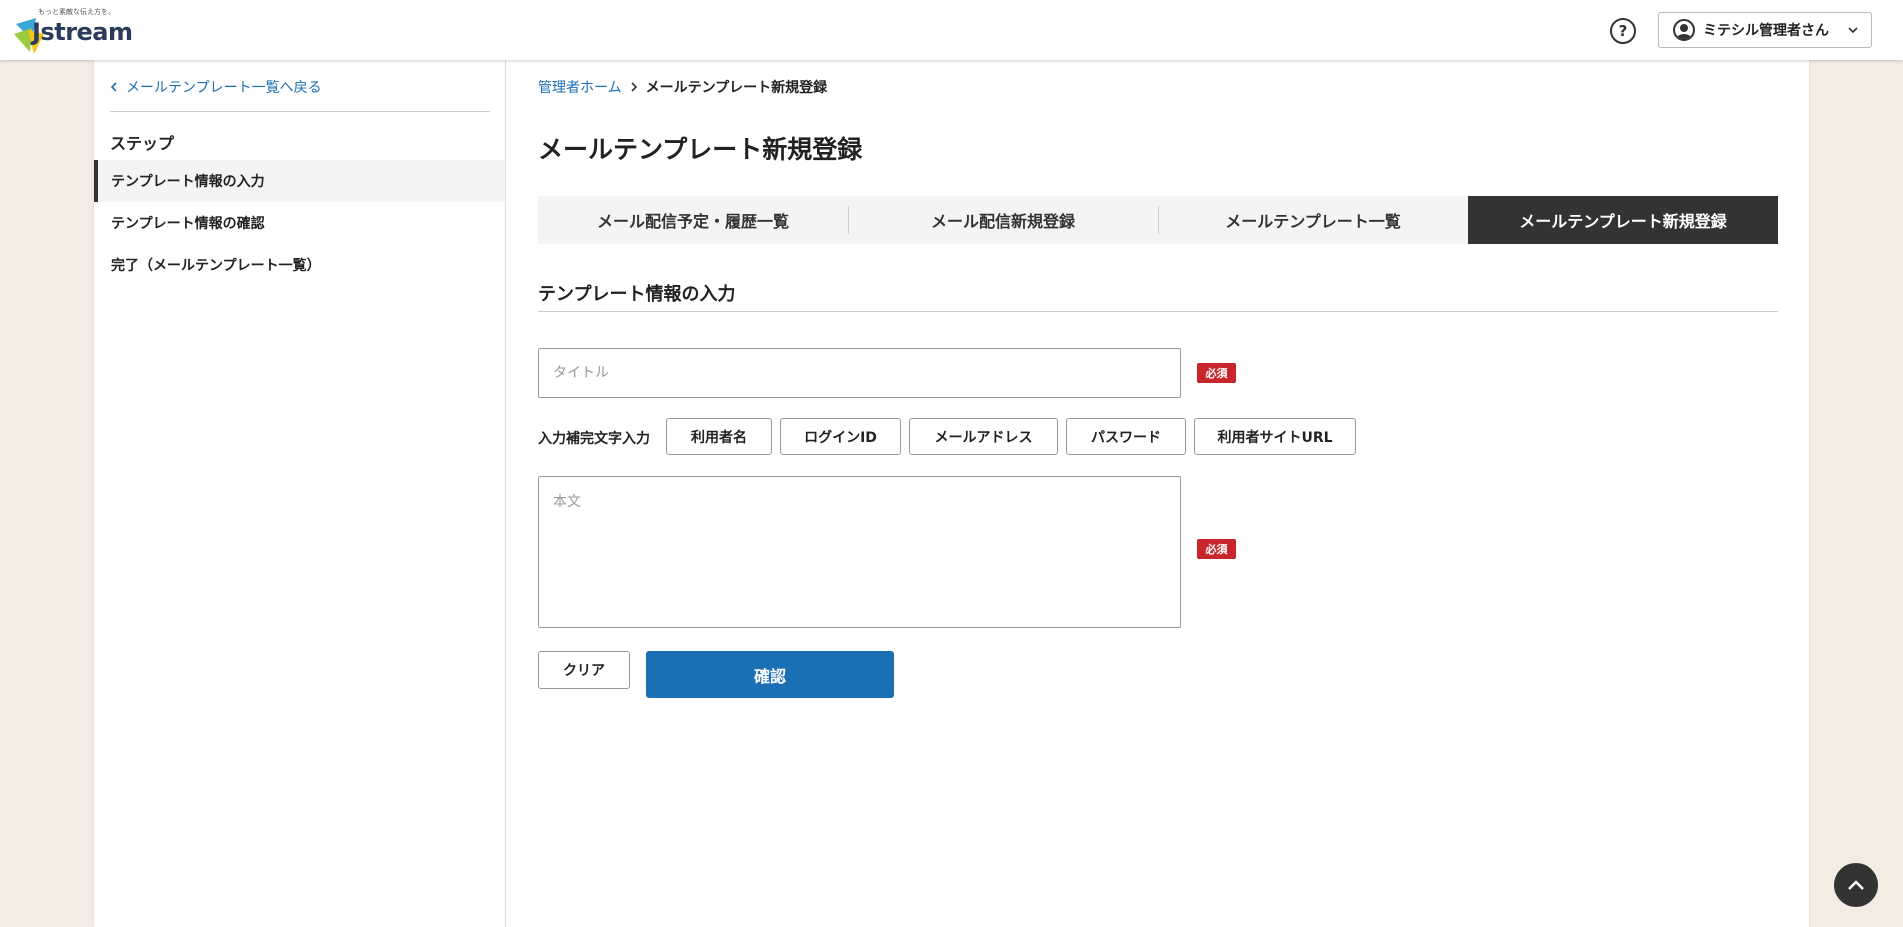  I want to click on page-title: メールテンプレート新規登録, so click(700, 149).